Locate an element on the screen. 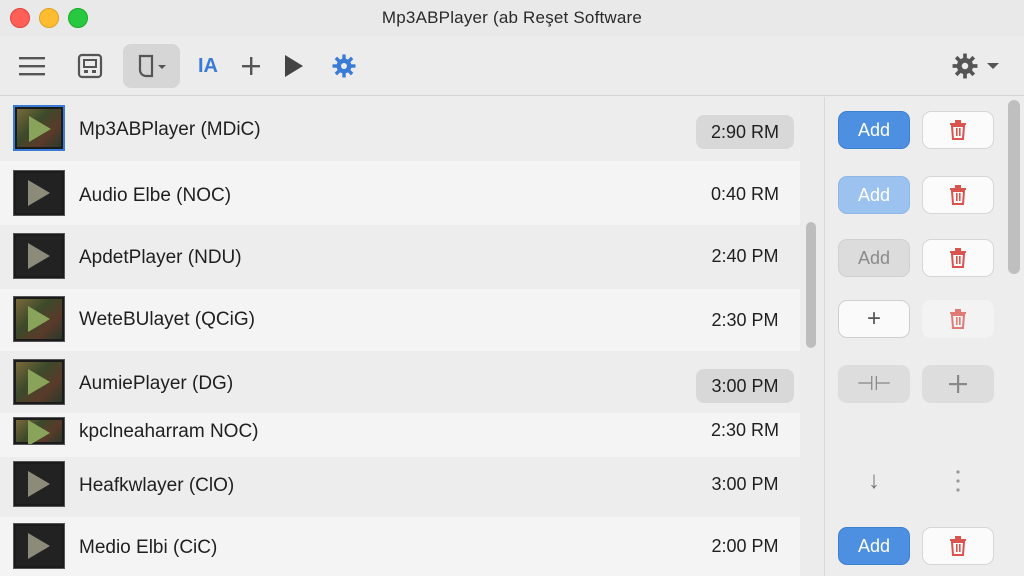 This screenshot has width=1024, height=576. table-row: Heafkwlayer (ClO) 3:00 PM is located at coordinates (400, 487).